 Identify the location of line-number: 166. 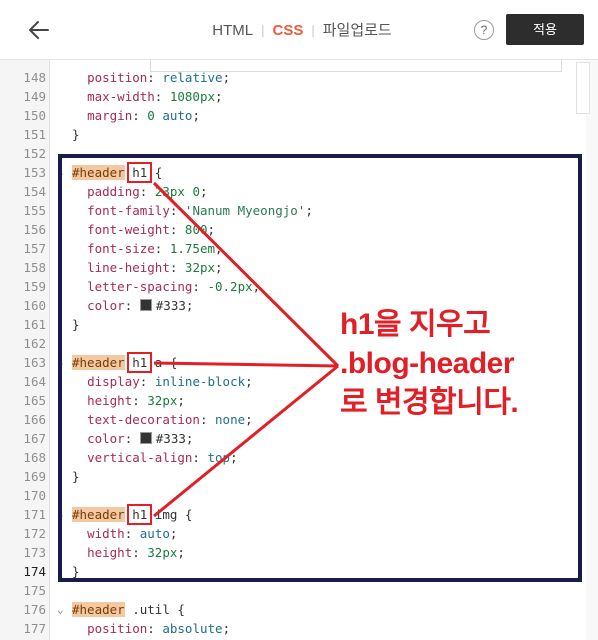
(34, 419).